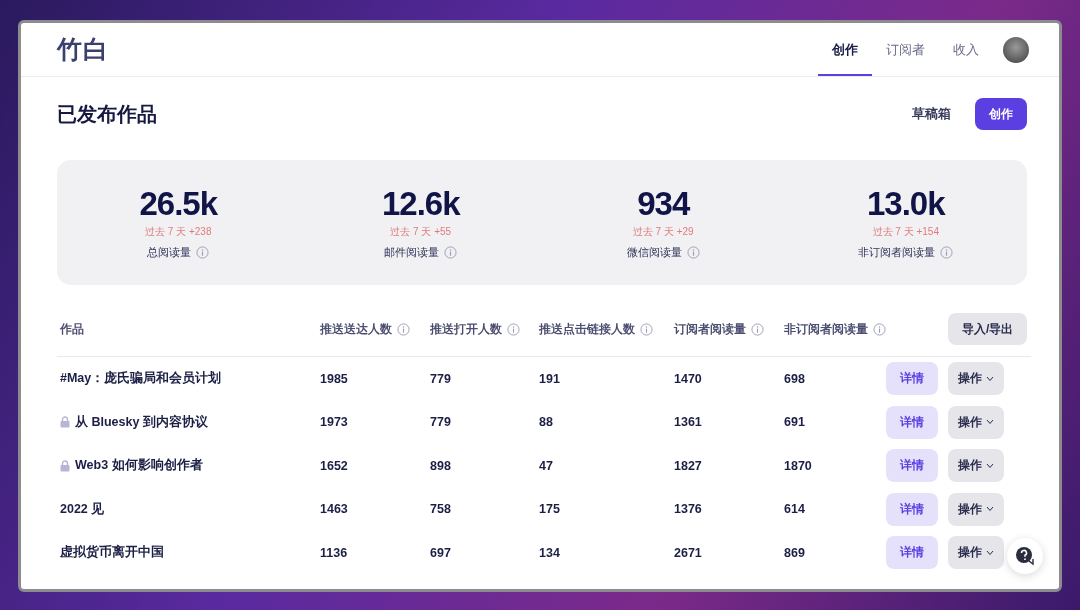 The image size is (1080, 610). I want to click on nav-tab: 收入, so click(966, 49).